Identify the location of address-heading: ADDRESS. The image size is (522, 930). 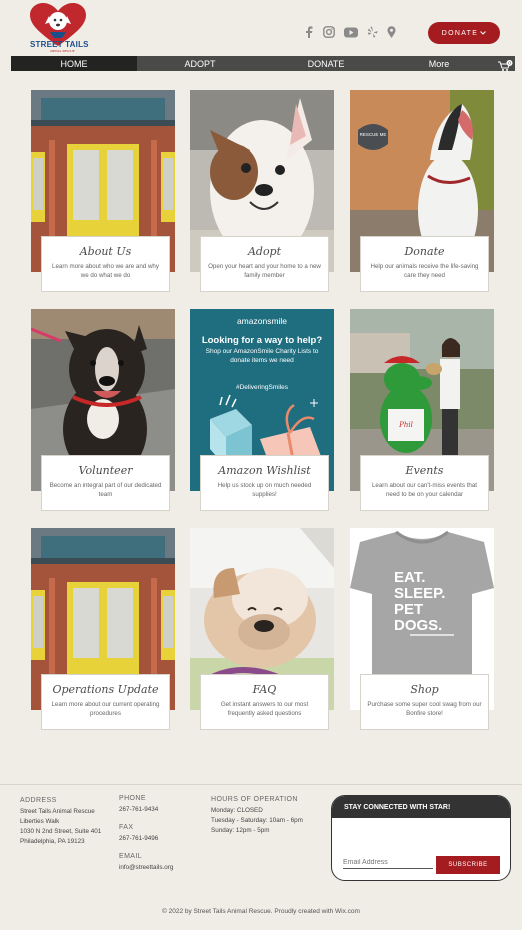
(38, 800).